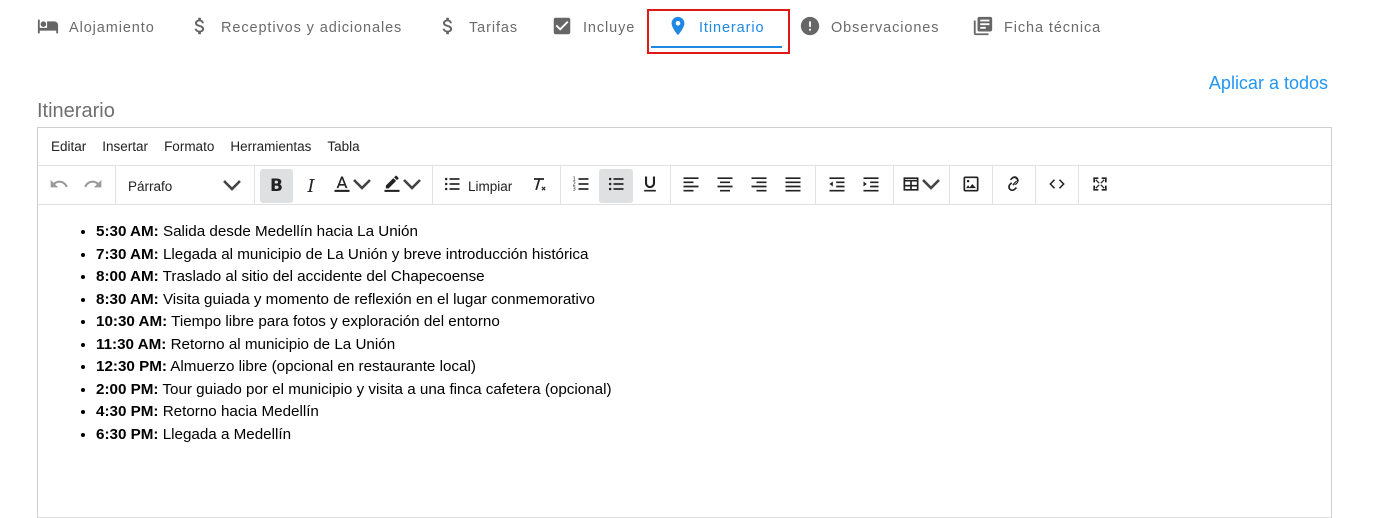  I want to click on clear-formatting-button, so click(539, 186).